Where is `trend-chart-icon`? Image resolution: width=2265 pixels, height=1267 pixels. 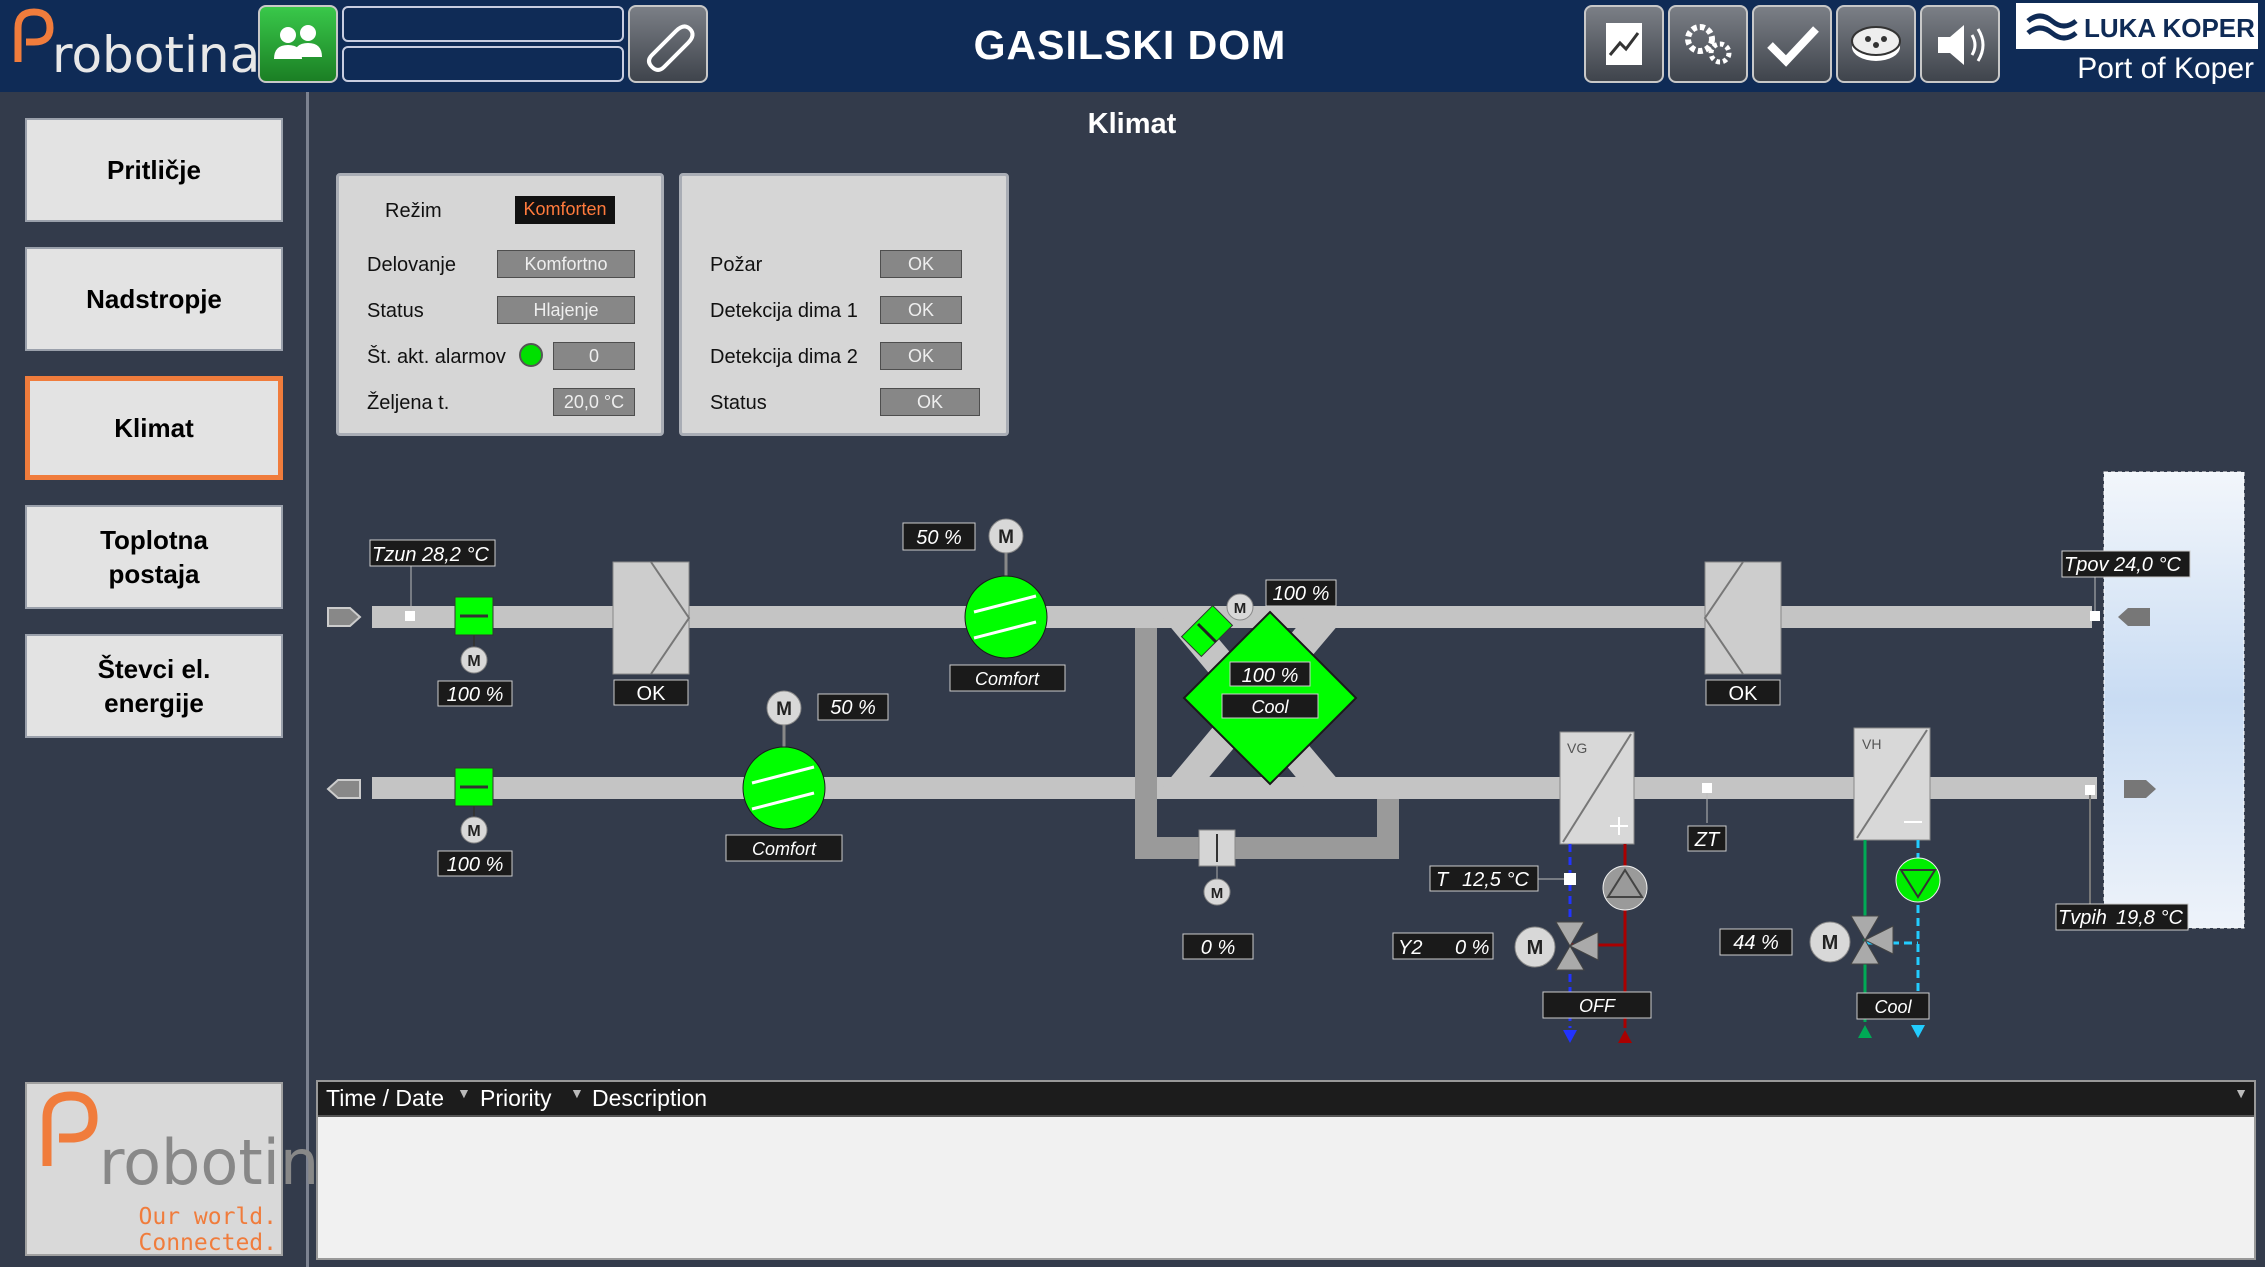 trend-chart-icon is located at coordinates (1624, 44).